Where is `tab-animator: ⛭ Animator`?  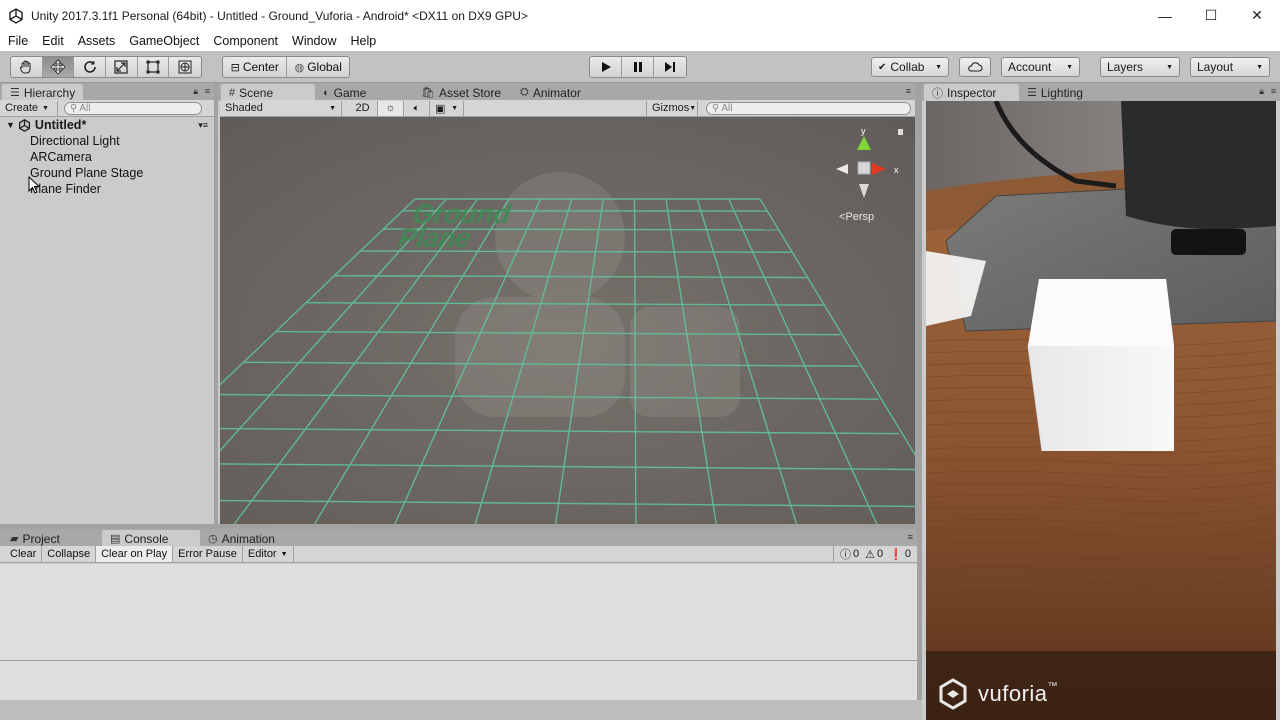
tab-animator: ⛭ Animator is located at coordinates (550, 92).